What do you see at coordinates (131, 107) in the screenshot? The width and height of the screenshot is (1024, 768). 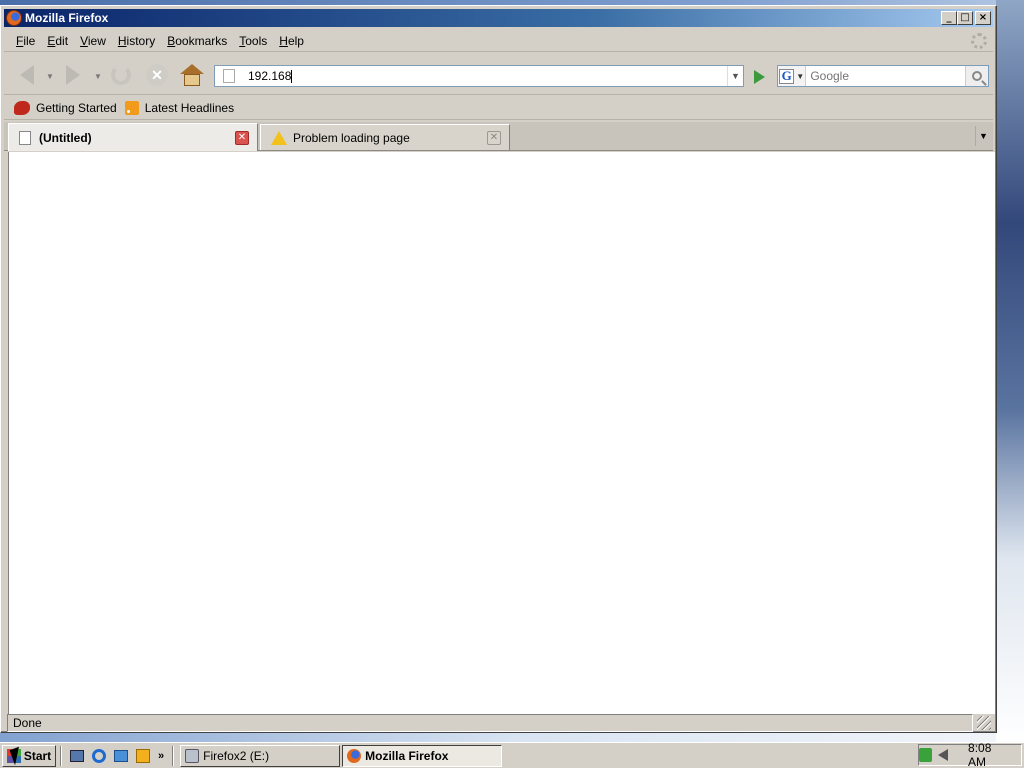 I see `rss-feed-icon` at bounding box center [131, 107].